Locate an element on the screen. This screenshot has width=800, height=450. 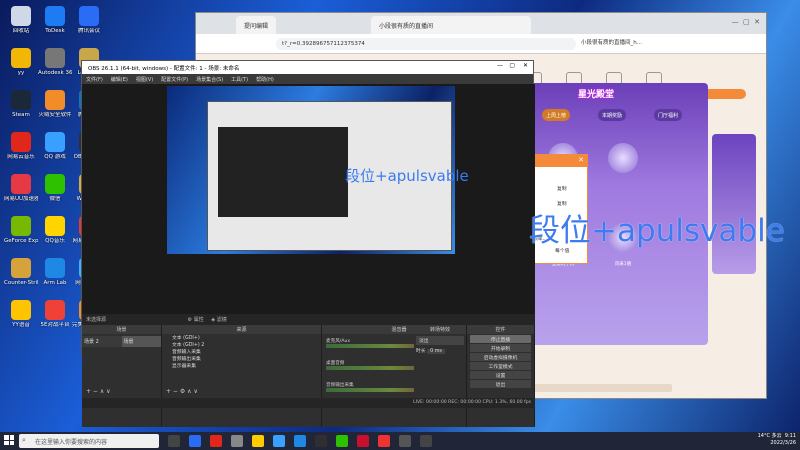
scene-item: 场景 is located at coordinates (141, 341).